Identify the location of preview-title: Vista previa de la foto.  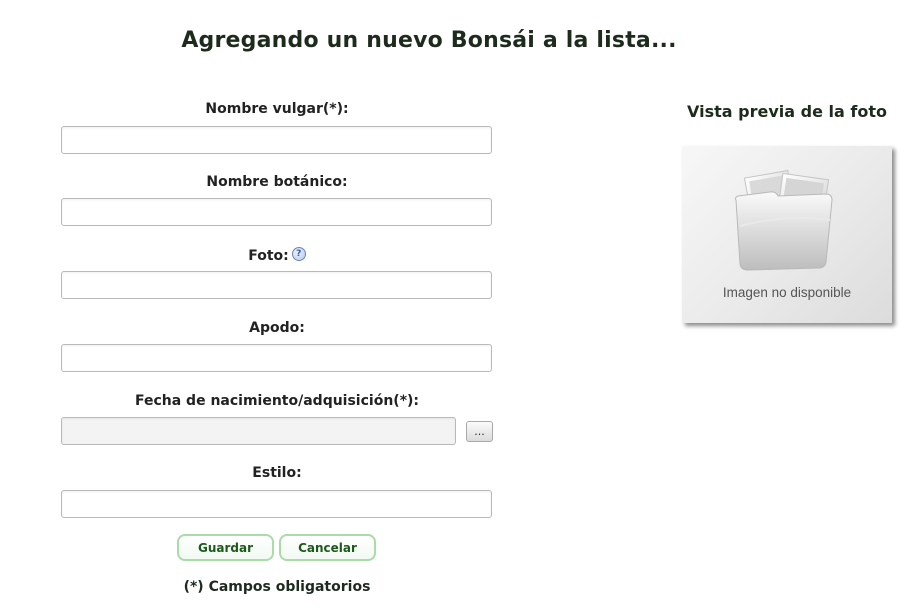
(787, 111).